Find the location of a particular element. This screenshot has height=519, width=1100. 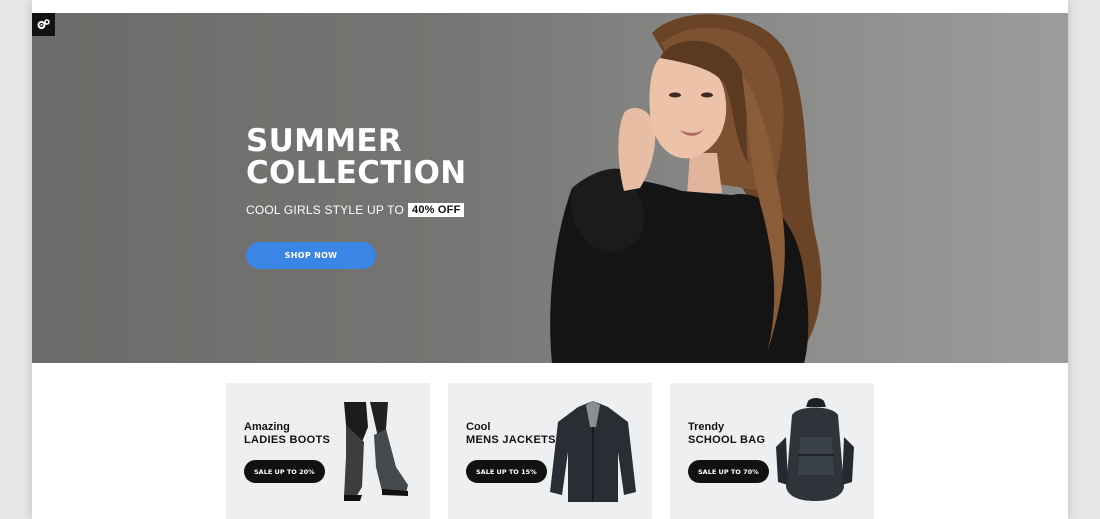

card-title: LADIES BOOTS is located at coordinates (287, 440).